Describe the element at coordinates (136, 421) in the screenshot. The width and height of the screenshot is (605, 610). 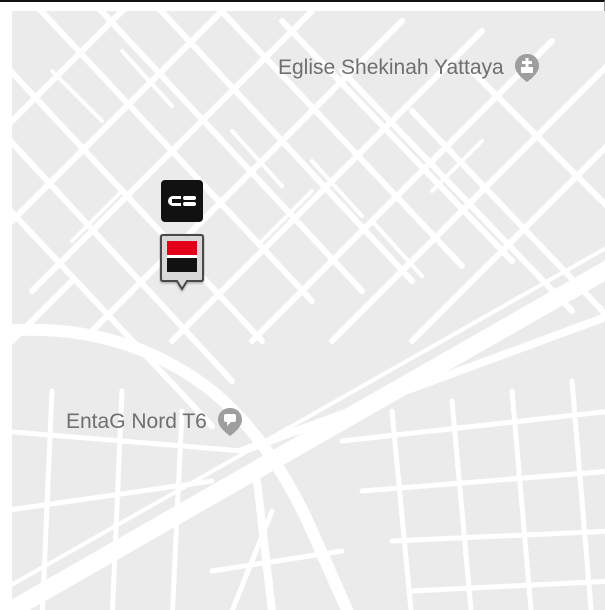
I see `poi-label: EntaG Nord T6` at that location.